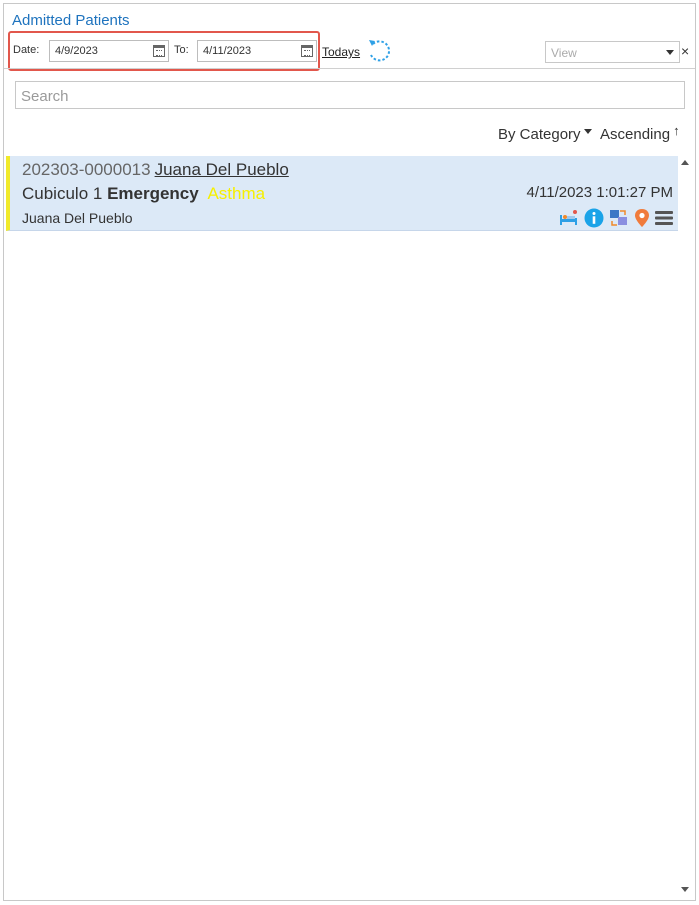  Describe the element at coordinates (564, 53) in the screenshot. I see `view-dropdown-placeholder: View` at that location.